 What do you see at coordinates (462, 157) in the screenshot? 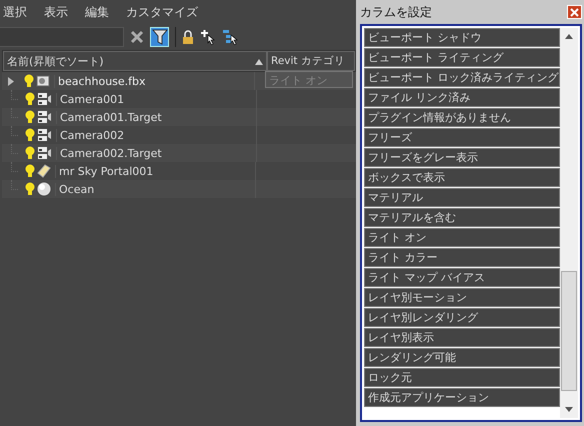
I see `column-option: フリーズをグレー表示` at bounding box center [462, 157].